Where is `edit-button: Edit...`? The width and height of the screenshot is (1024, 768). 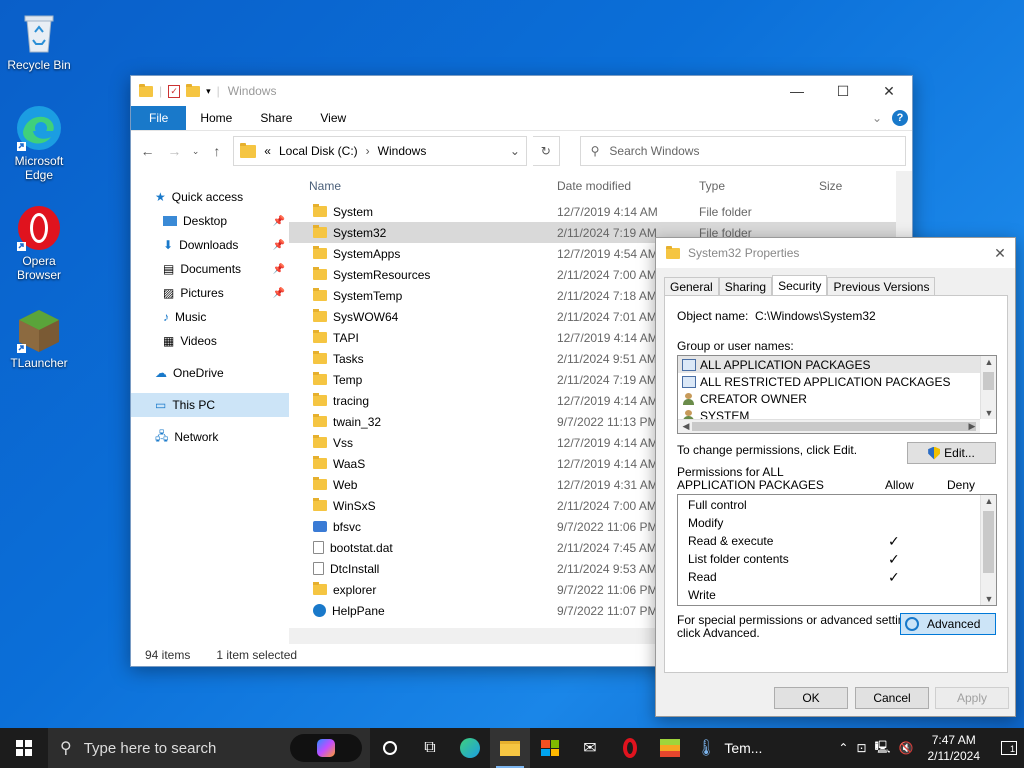 edit-button: Edit... is located at coordinates (951, 453).